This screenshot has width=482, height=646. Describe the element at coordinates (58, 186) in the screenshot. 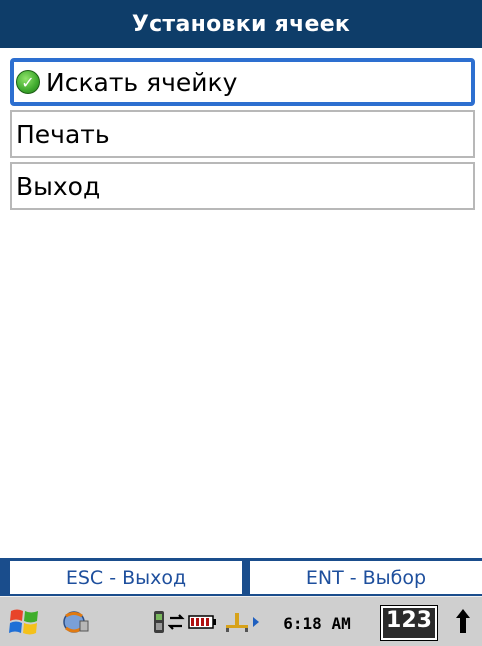

I see `menu-item-label: Выход` at that location.